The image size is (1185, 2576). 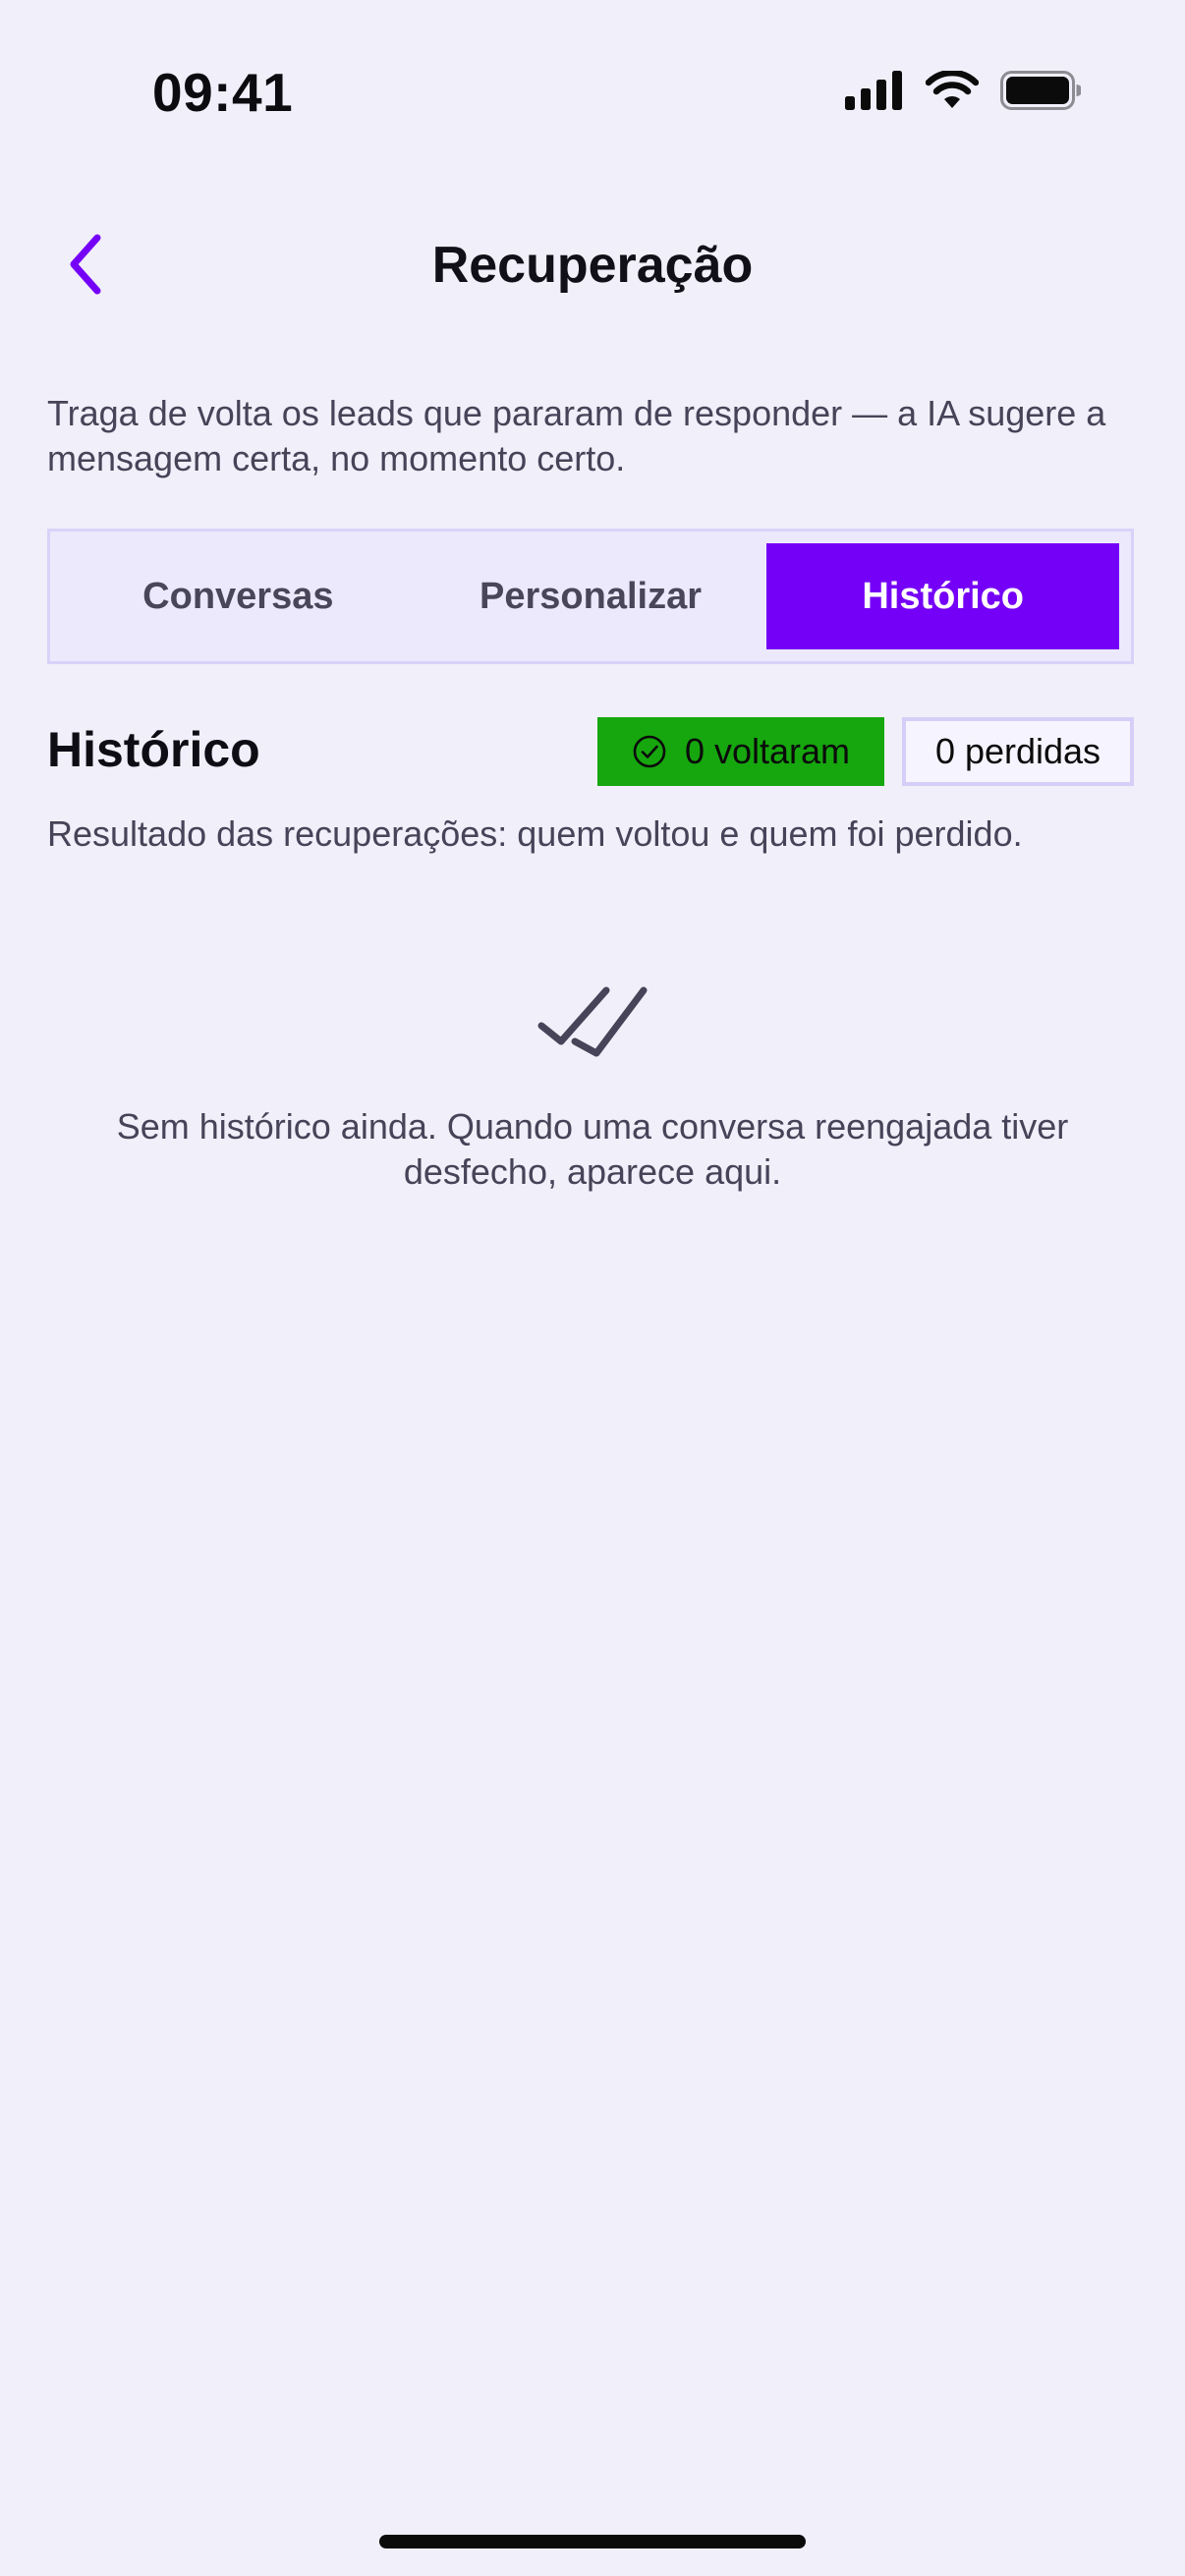 What do you see at coordinates (943, 596) in the screenshot?
I see `tab-historico: Histórico` at bounding box center [943, 596].